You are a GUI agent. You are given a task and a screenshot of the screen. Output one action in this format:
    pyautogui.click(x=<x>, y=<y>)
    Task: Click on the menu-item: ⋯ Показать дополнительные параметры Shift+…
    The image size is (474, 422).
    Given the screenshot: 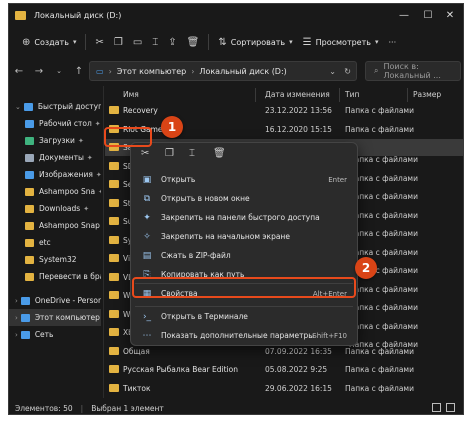 What is the action you would take?
    pyautogui.click(x=244, y=335)
    